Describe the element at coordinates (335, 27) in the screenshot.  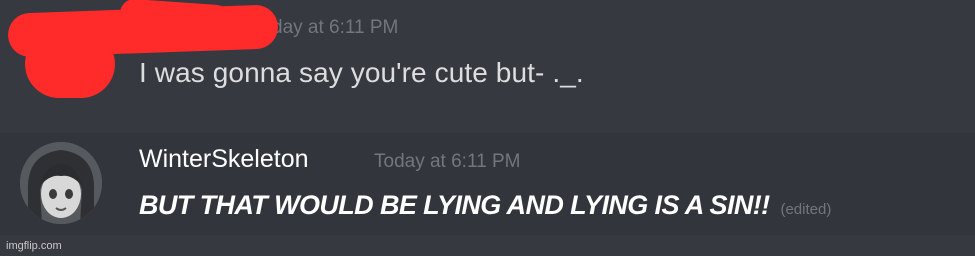
I see `message-timestamp: day at 6:11 PM` at that location.